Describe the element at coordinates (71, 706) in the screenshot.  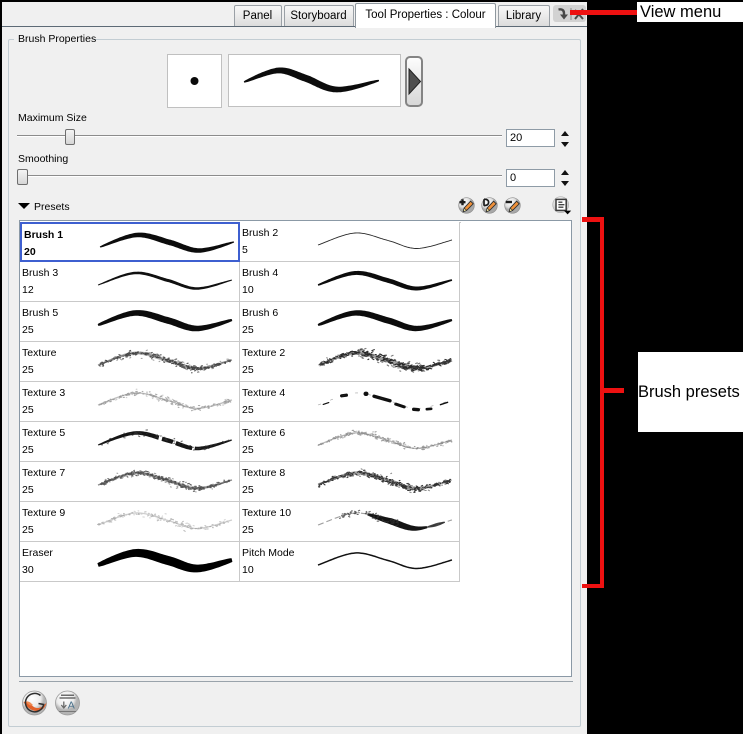
I see `svg-text: A` at that location.